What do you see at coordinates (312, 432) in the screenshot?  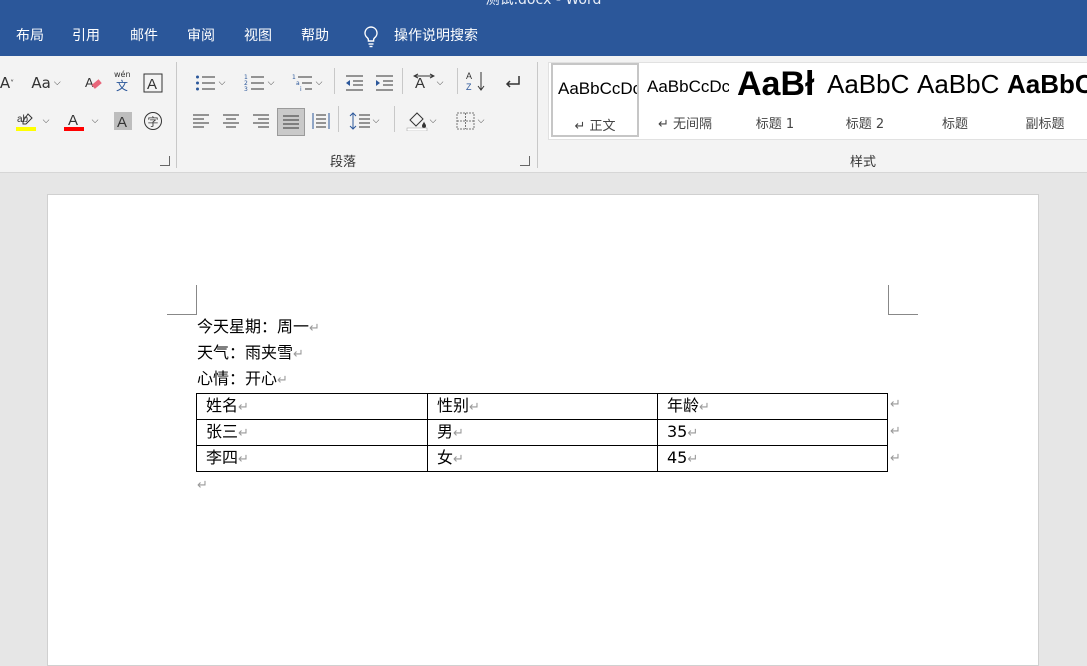 I see `table-cell: 张三↵` at bounding box center [312, 432].